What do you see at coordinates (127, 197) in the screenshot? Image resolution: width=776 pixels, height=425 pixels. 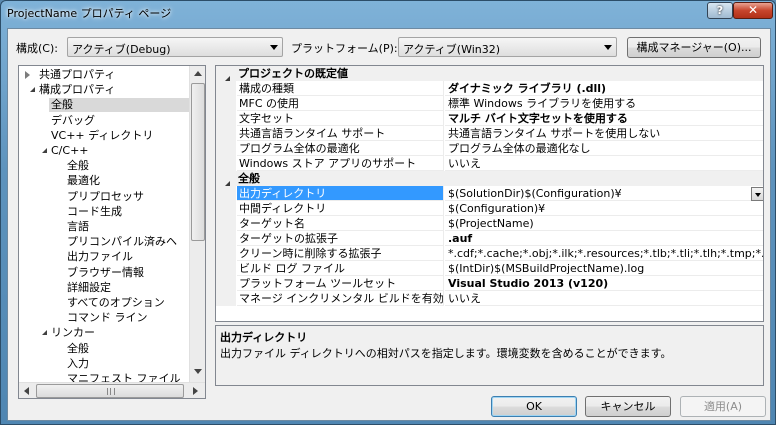 I see `tree-item: プリプロセッサ` at bounding box center [127, 197].